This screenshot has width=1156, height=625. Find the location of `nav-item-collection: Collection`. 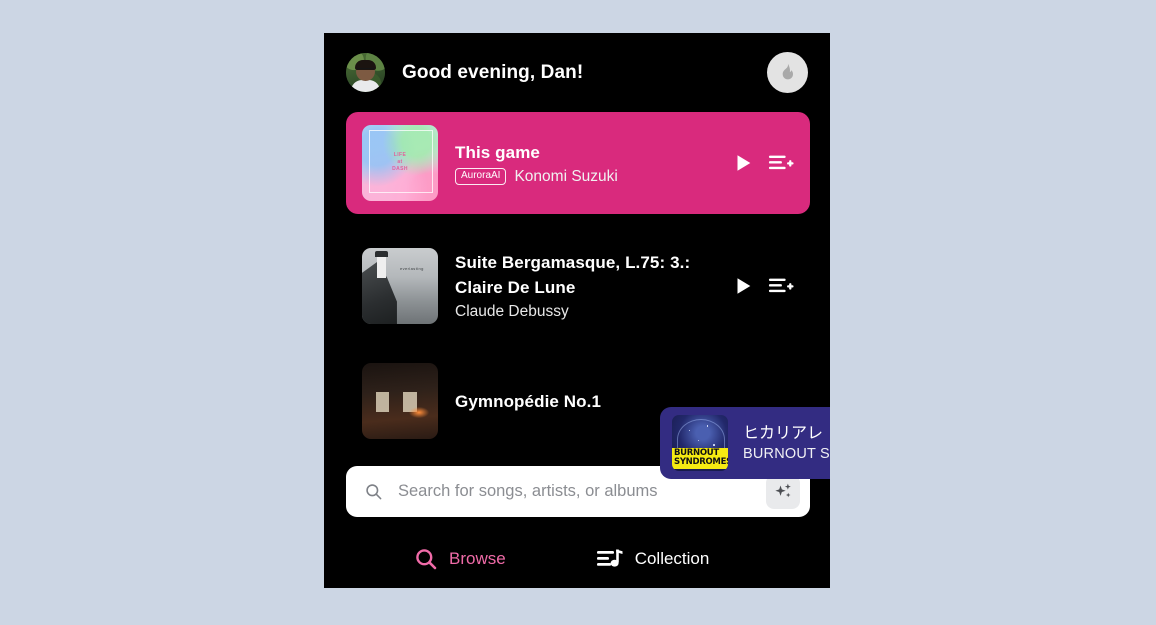

nav-item-collection: Collection is located at coordinates (653, 559).